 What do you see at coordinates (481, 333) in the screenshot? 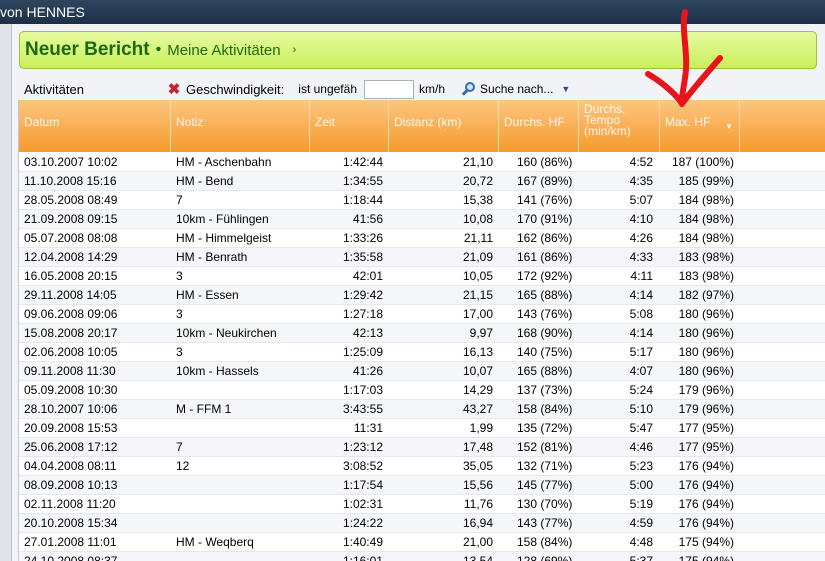
I see `cell-distance: 9,97` at bounding box center [481, 333].